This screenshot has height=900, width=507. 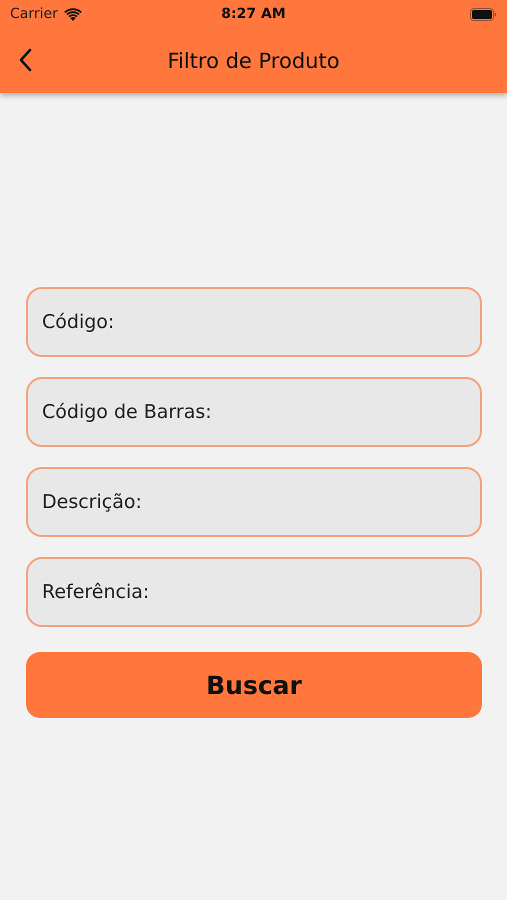 What do you see at coordinates (483, 14) in the screenshot?
I see `battery-icon` at bounding box center [483, 14].